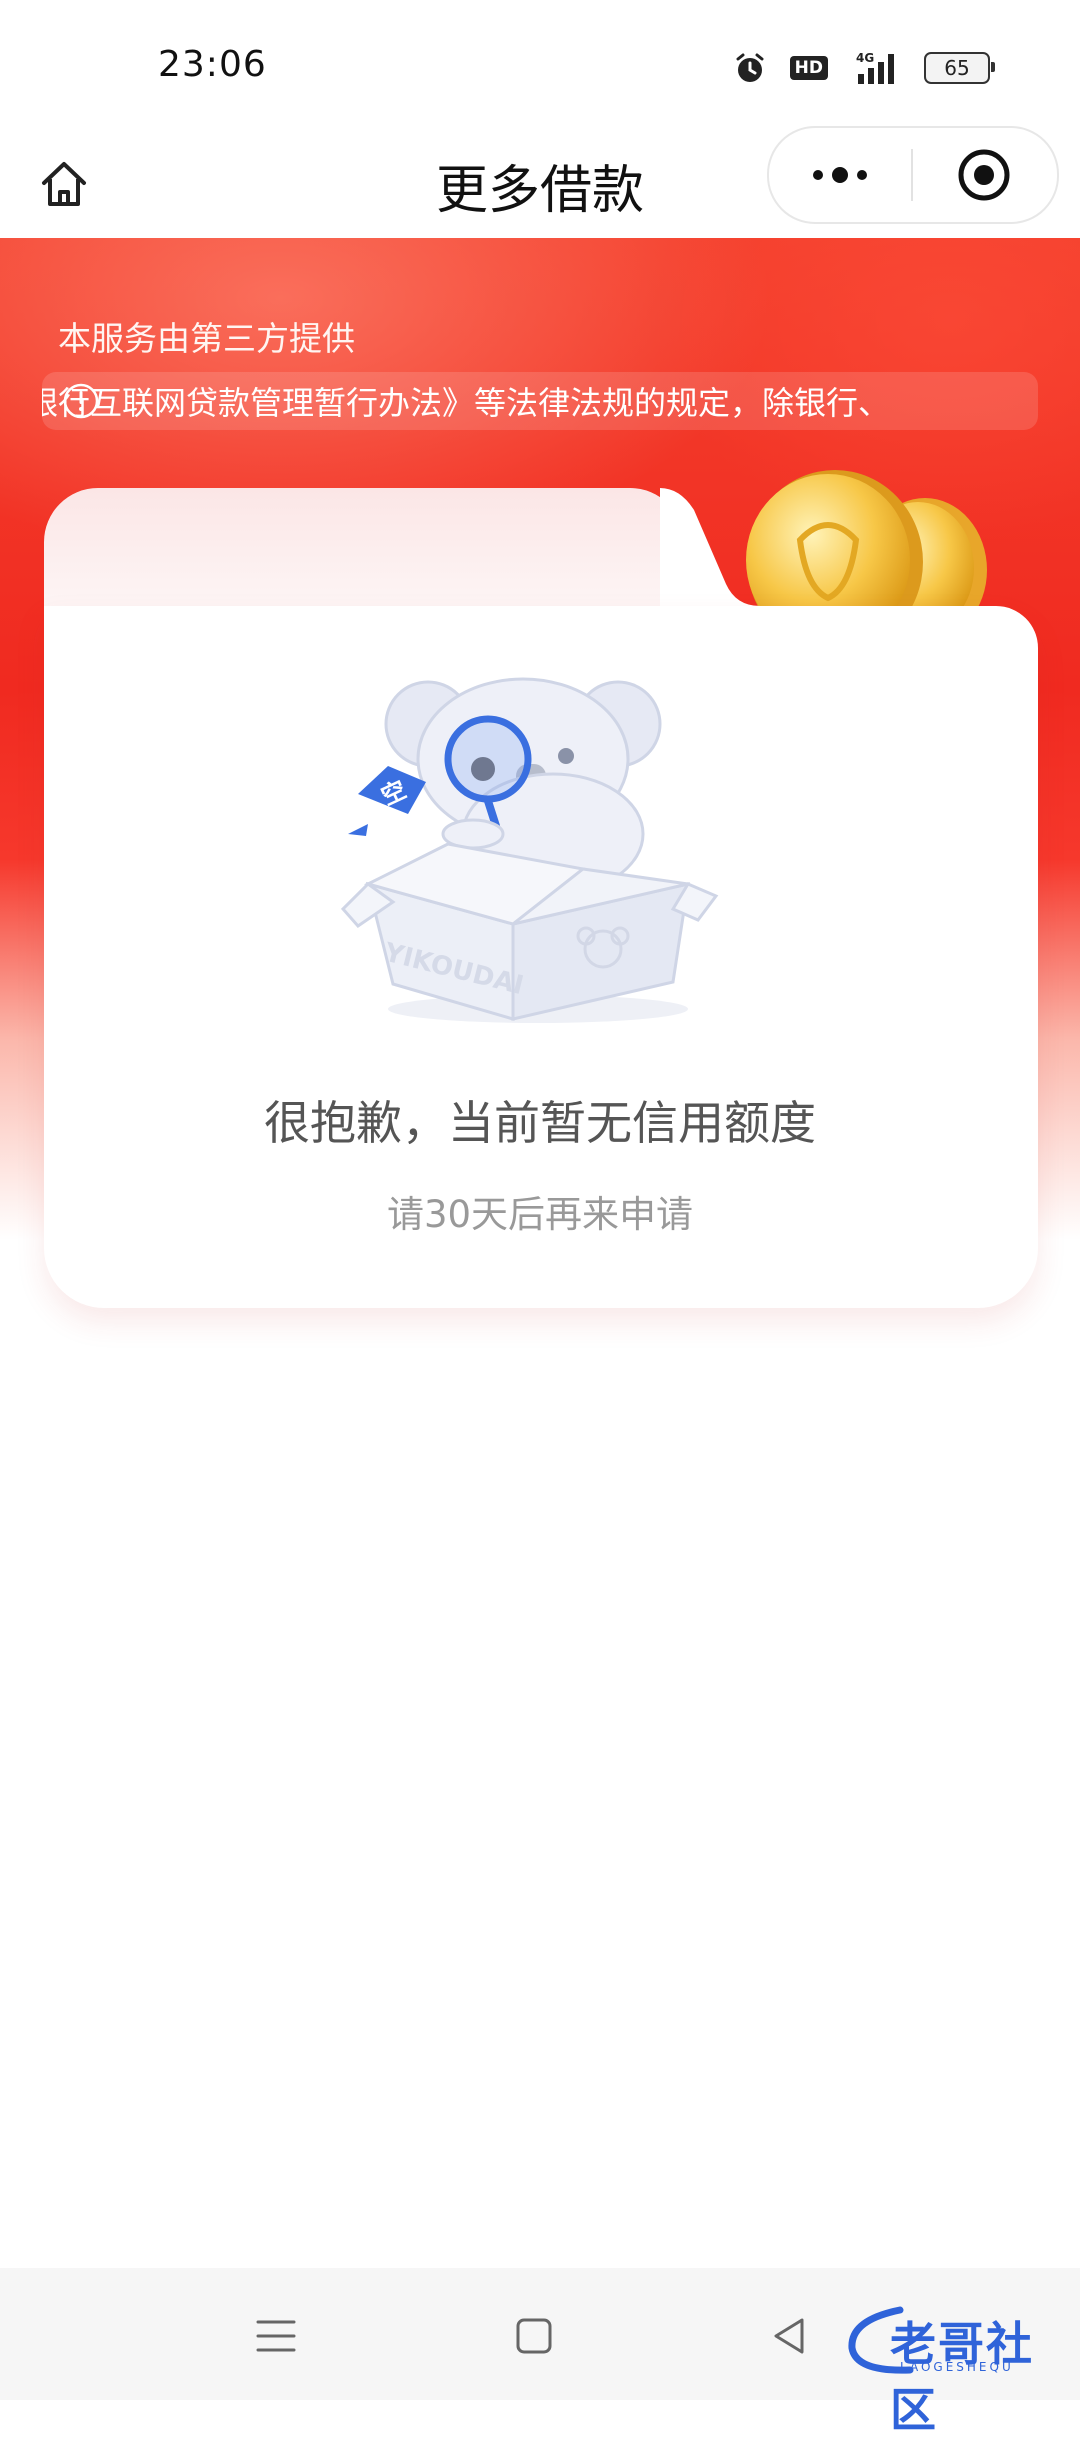 This screenshot has height=2440, width=1080. I want to click on more-button, so click(840, 175).